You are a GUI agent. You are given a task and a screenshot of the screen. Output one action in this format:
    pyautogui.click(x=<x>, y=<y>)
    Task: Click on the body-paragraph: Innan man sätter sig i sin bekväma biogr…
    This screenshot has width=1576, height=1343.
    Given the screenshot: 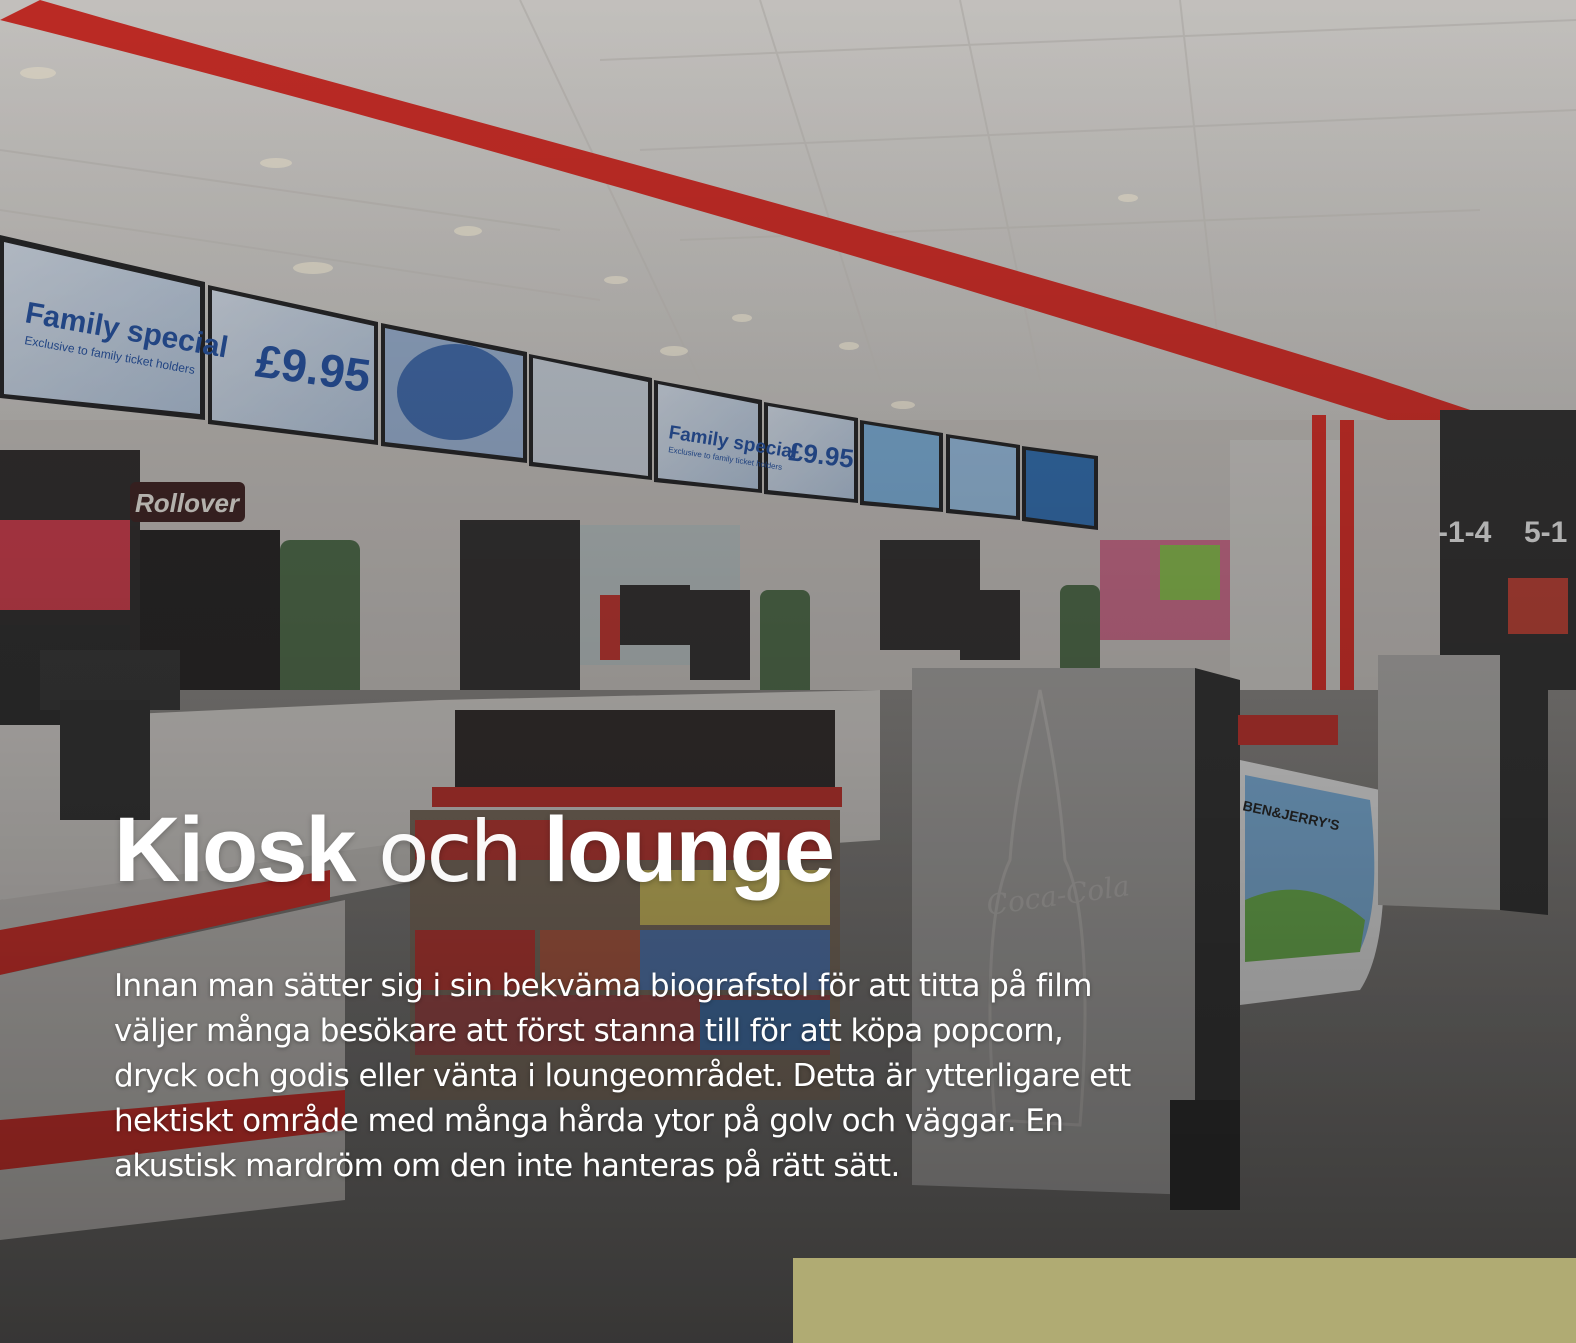 What is the action you would take?
    pyautogui.click(x=622, y=1076)
    